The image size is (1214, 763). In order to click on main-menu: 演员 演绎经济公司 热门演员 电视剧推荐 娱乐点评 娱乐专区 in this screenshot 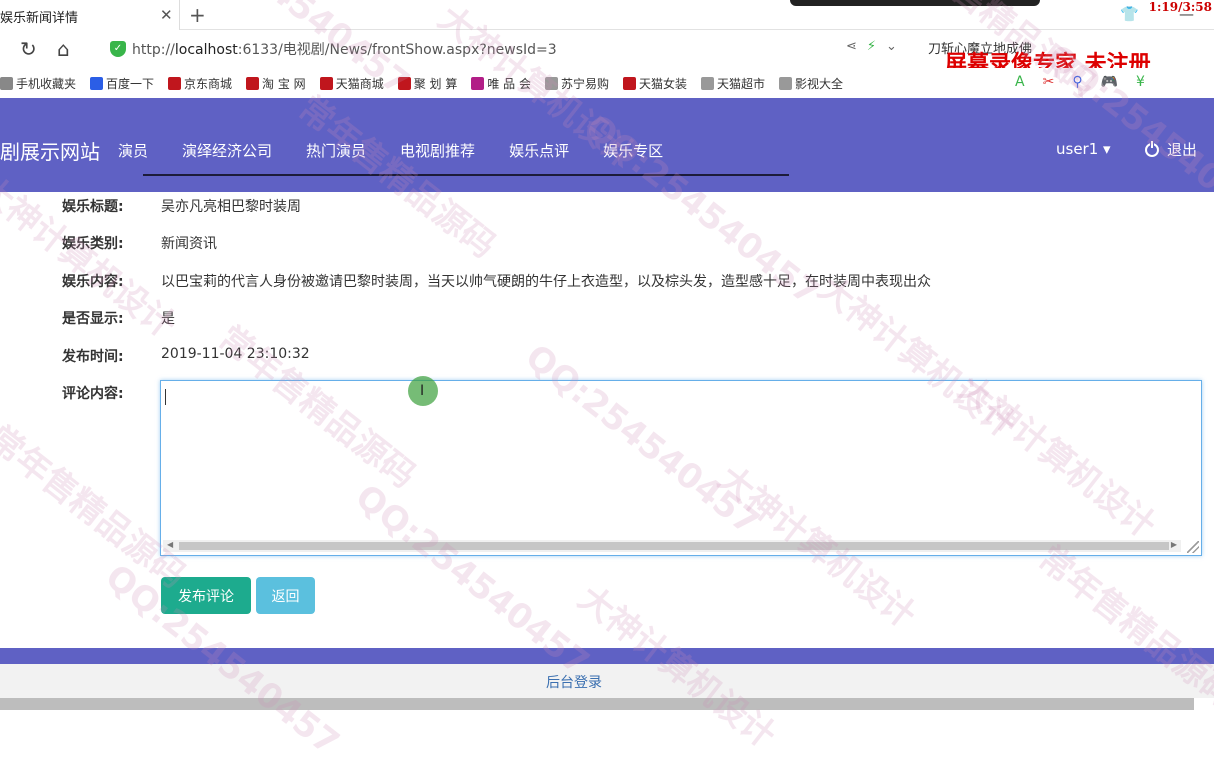, I will do `click(390, 150)`.